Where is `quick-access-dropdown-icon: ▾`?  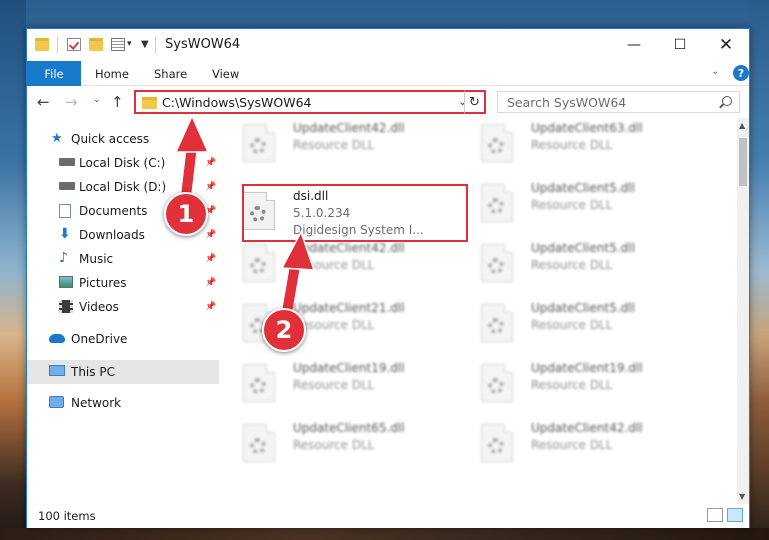 quick-access-dropdown-icon: ▾ is located at coordinates (129, 44).